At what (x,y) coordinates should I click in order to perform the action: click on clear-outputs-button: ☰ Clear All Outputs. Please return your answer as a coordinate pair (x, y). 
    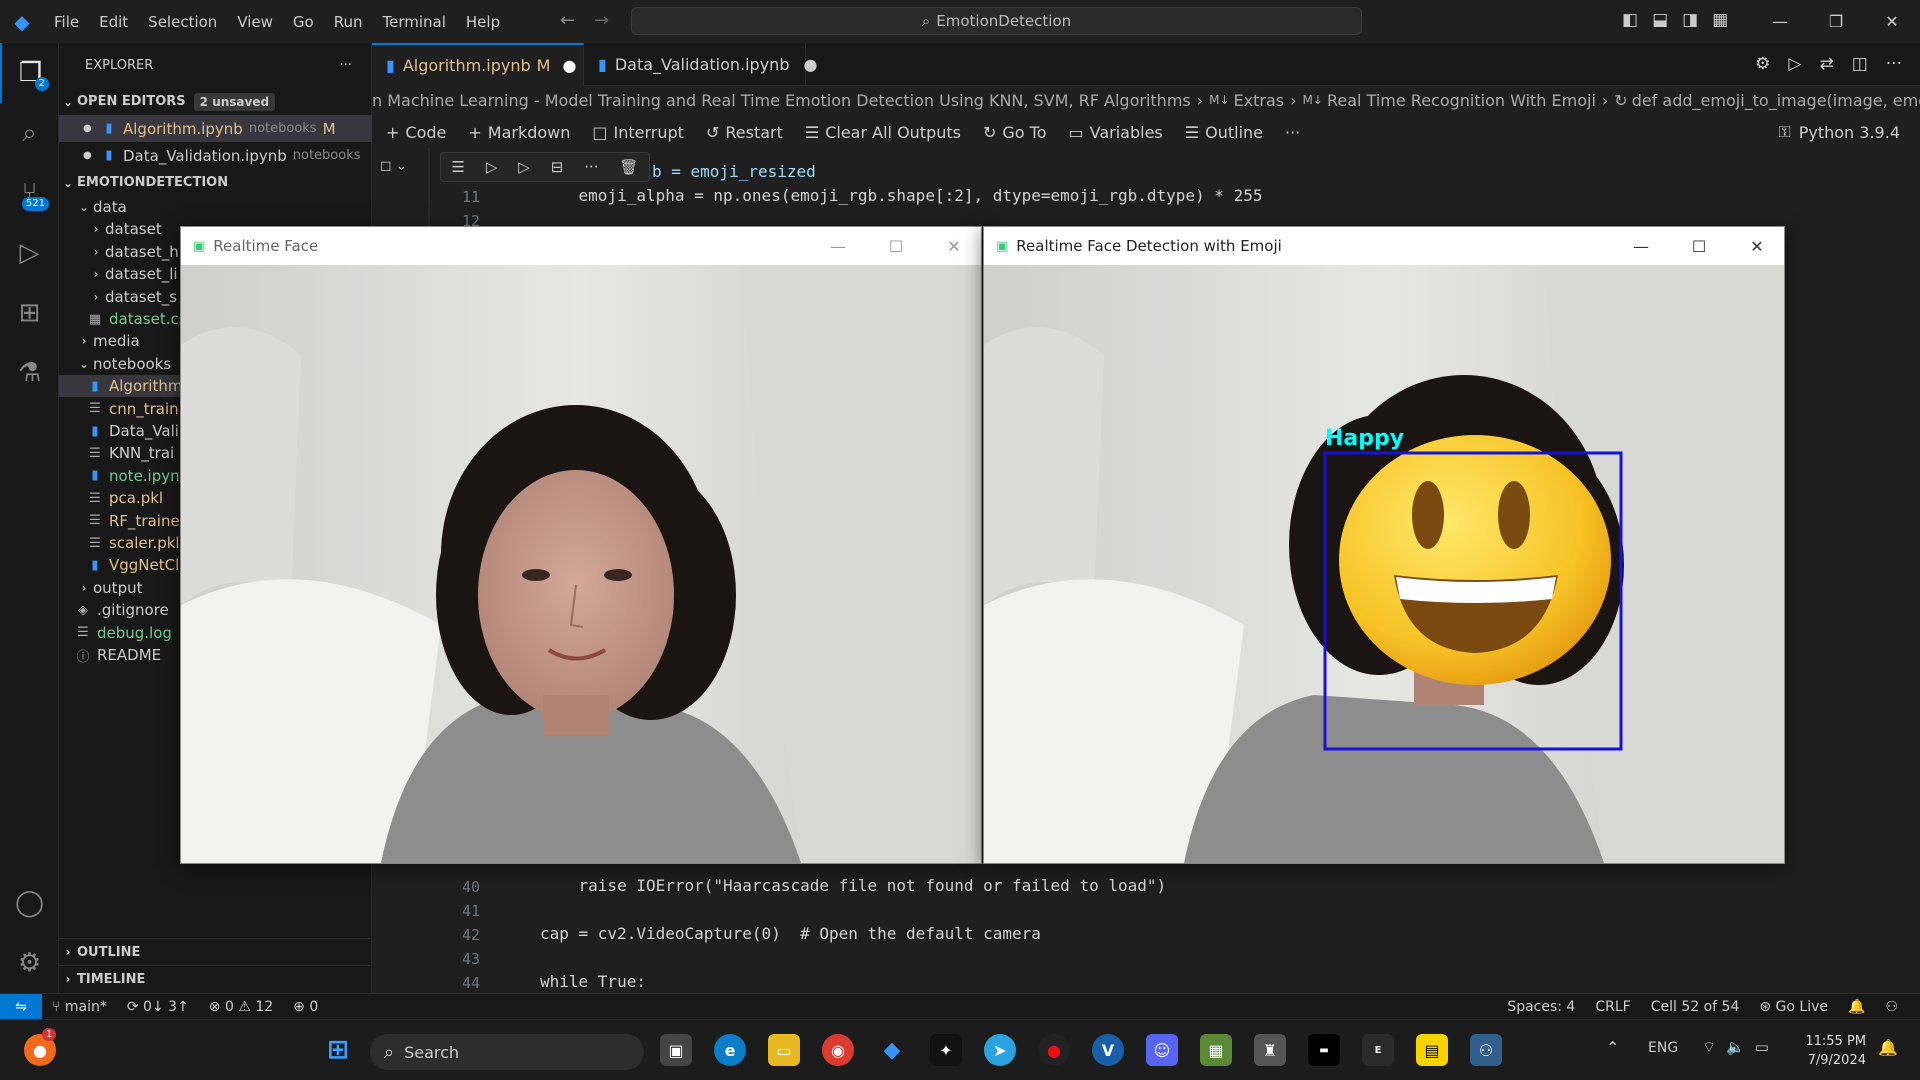
    Looking at the image, I should click on (883, 132).